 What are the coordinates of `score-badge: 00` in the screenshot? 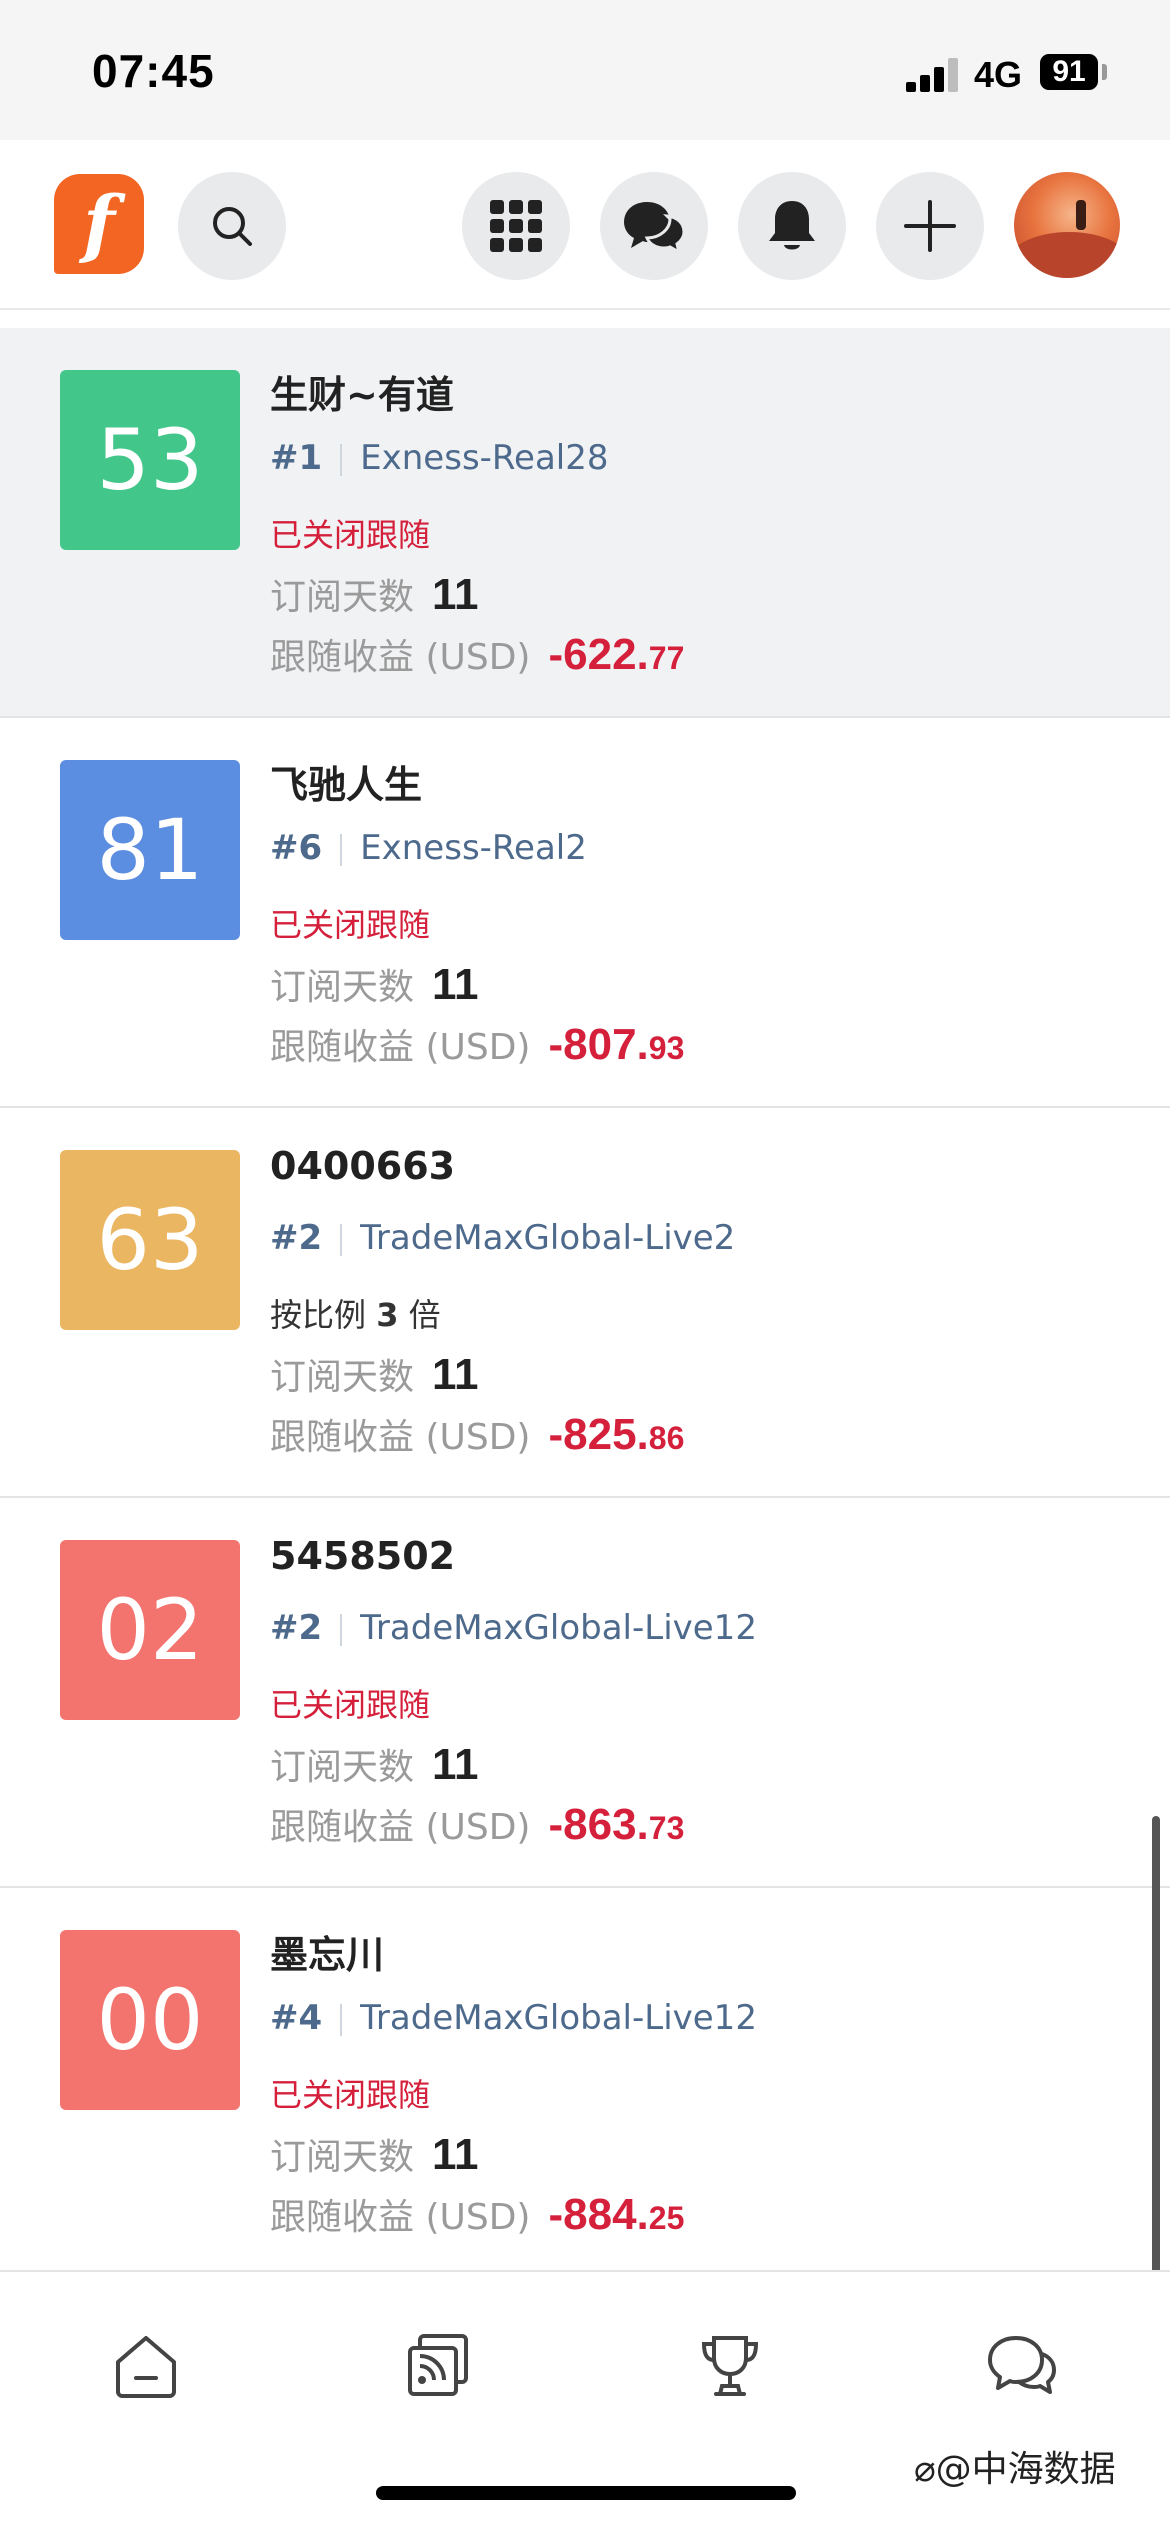 It's located at (150, 2020).